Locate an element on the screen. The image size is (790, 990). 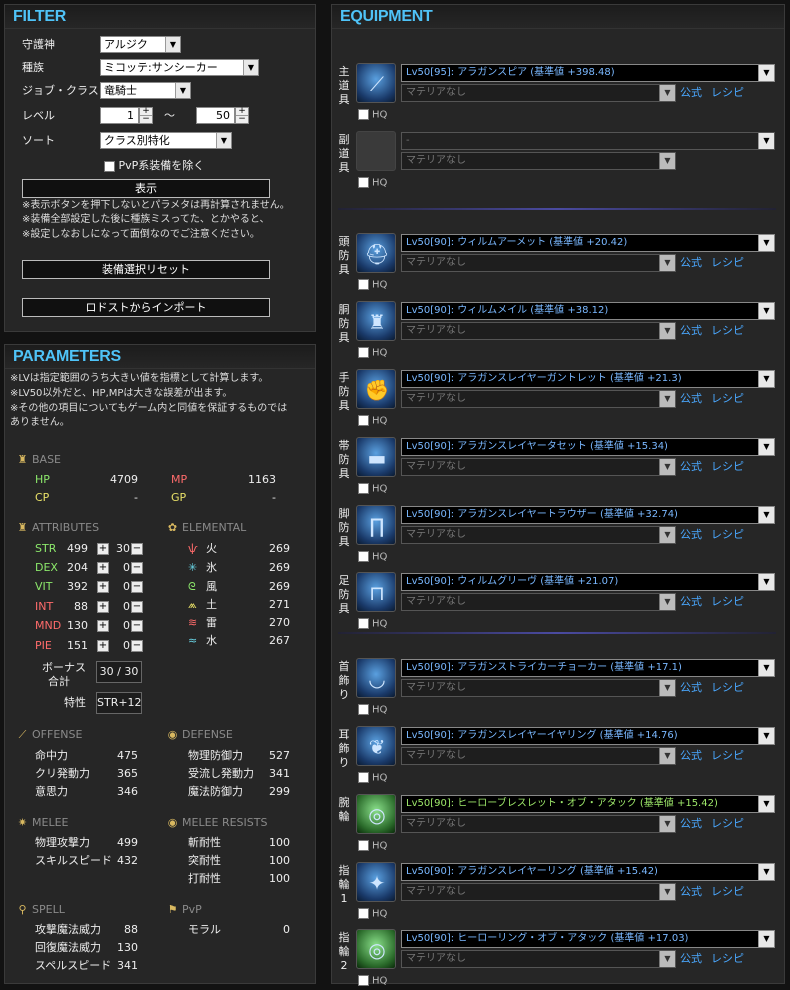
attr-int-plus-button: + is located at coordinates (103, 607).